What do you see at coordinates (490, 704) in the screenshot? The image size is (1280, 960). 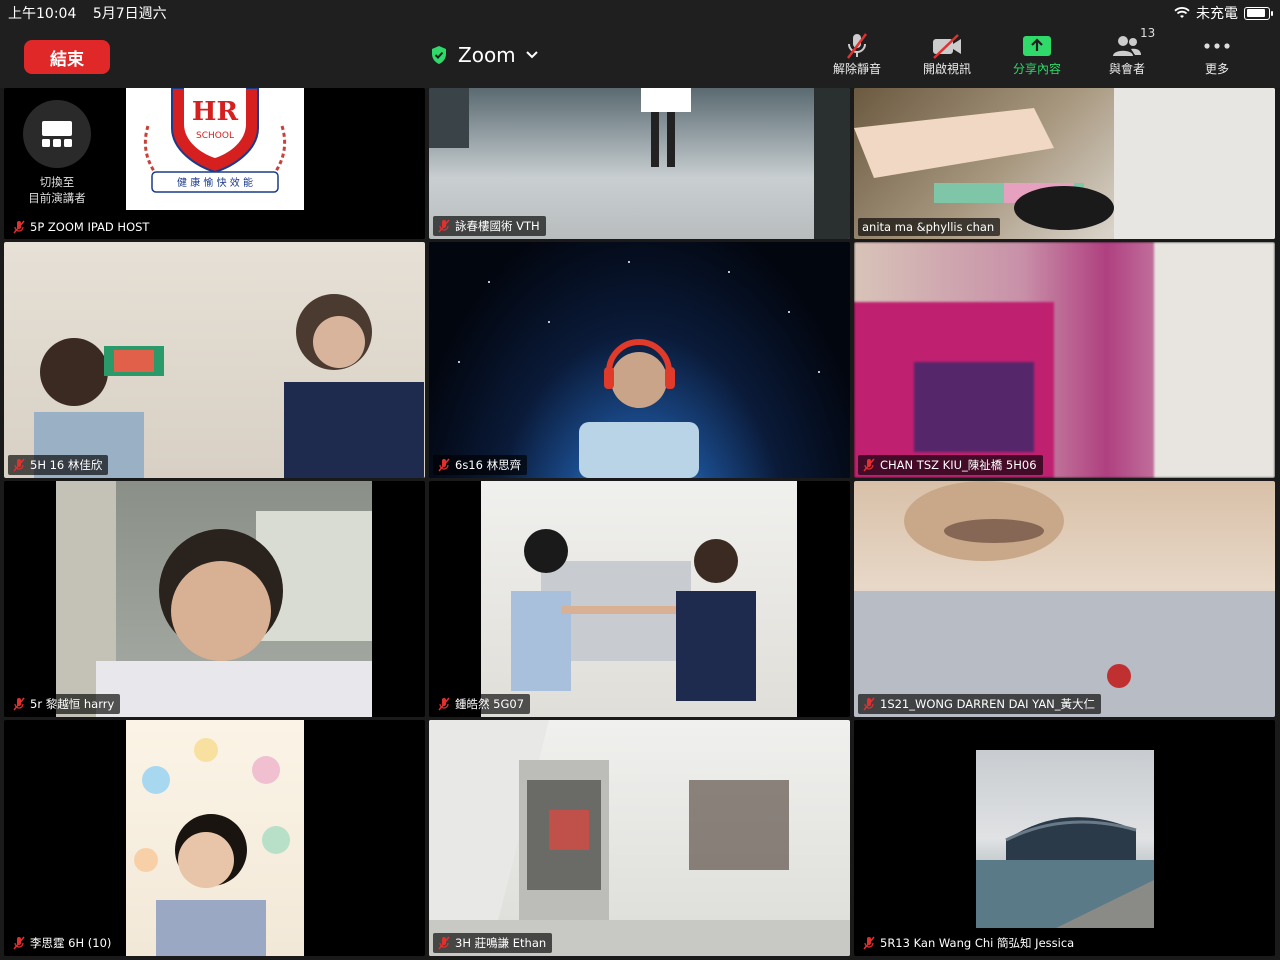 I see `participant-name: 鍾皓然 5G07` at bounding box center [490, 704].